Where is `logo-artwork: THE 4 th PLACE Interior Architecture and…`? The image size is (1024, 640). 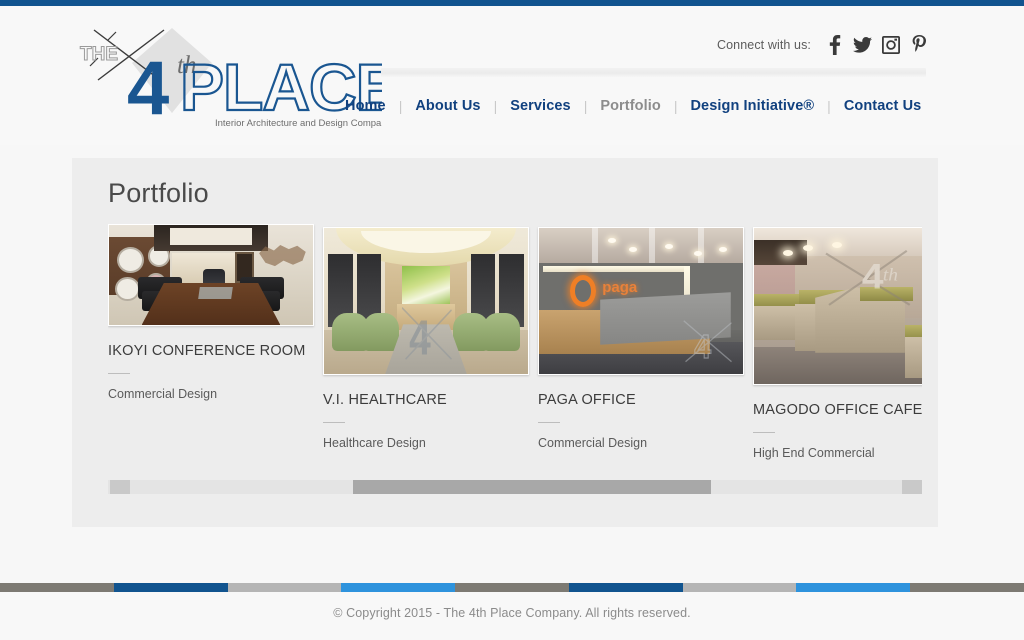 logo-artwork: THE 4 th PLACE Interior Architecture and… is located at coordinates (231, 79).